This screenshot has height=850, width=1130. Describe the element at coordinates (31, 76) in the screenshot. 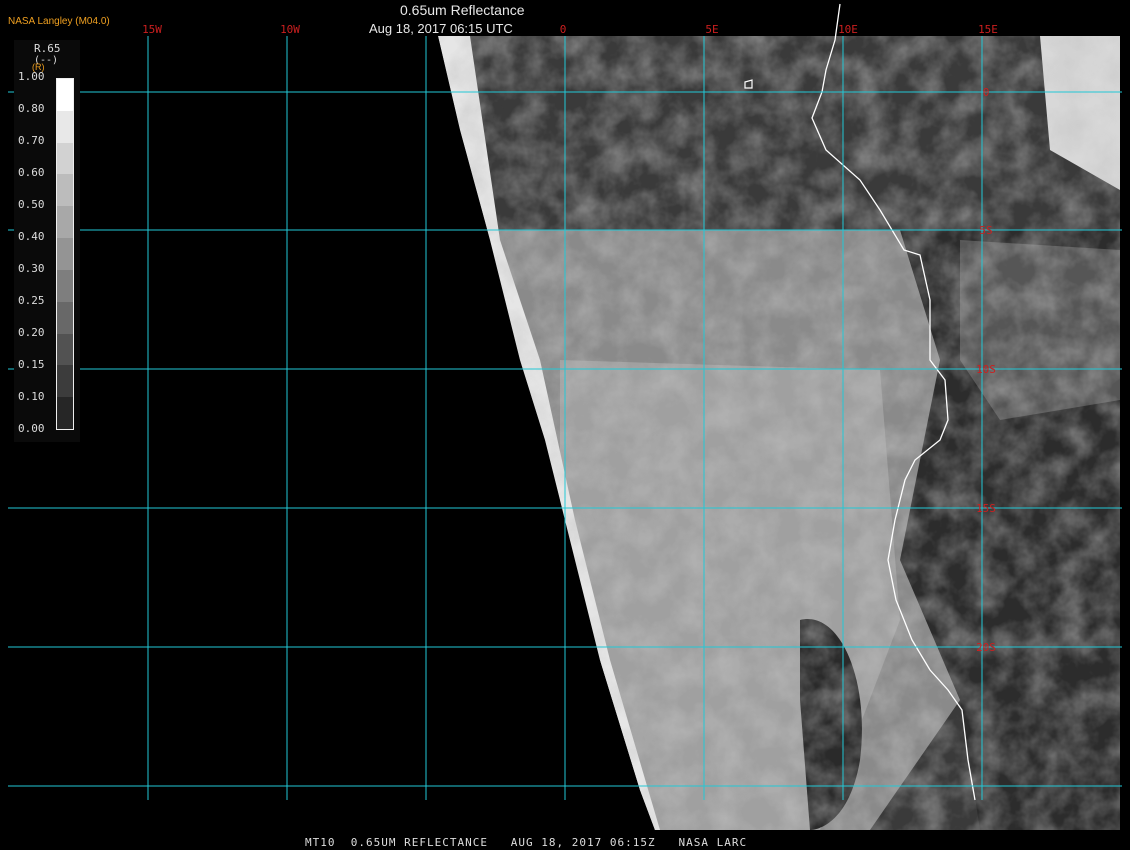

I see `legend-tick-label: 1.00` at that location.